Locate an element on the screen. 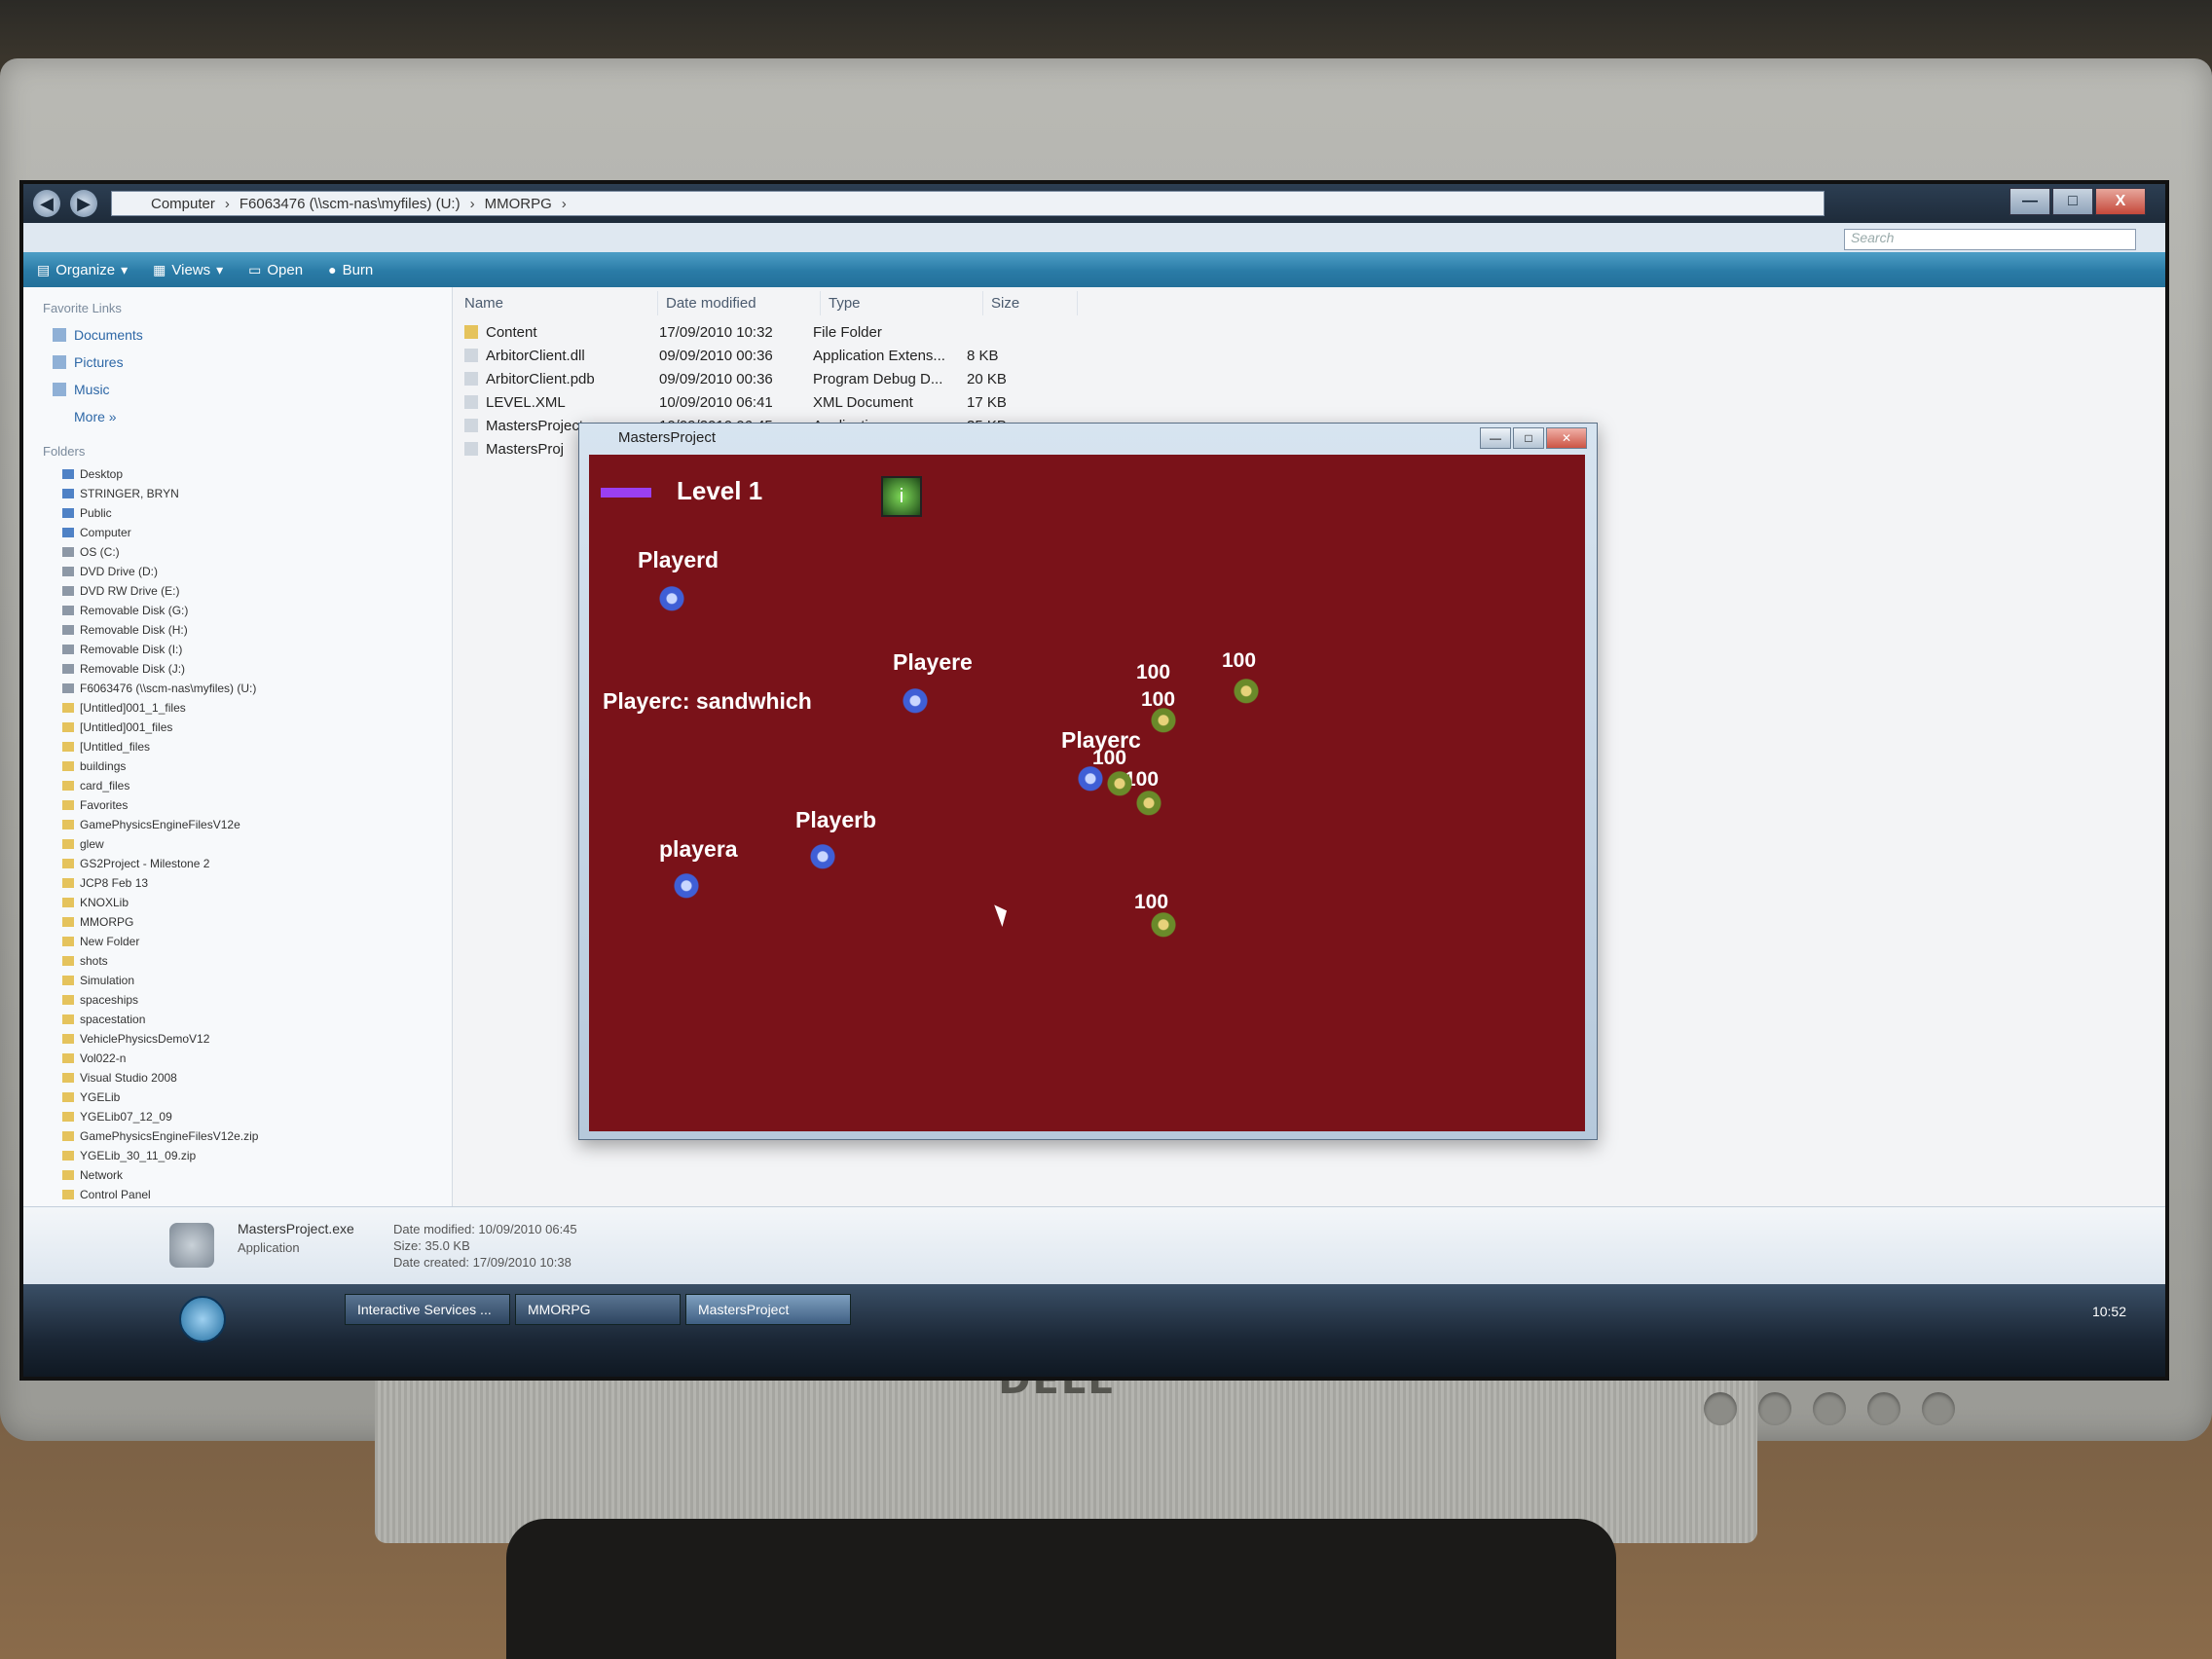 The width and height of the screenshot is (2212, 1659). folder-tree-item: YGELib is located at coordinates (257, 1097).